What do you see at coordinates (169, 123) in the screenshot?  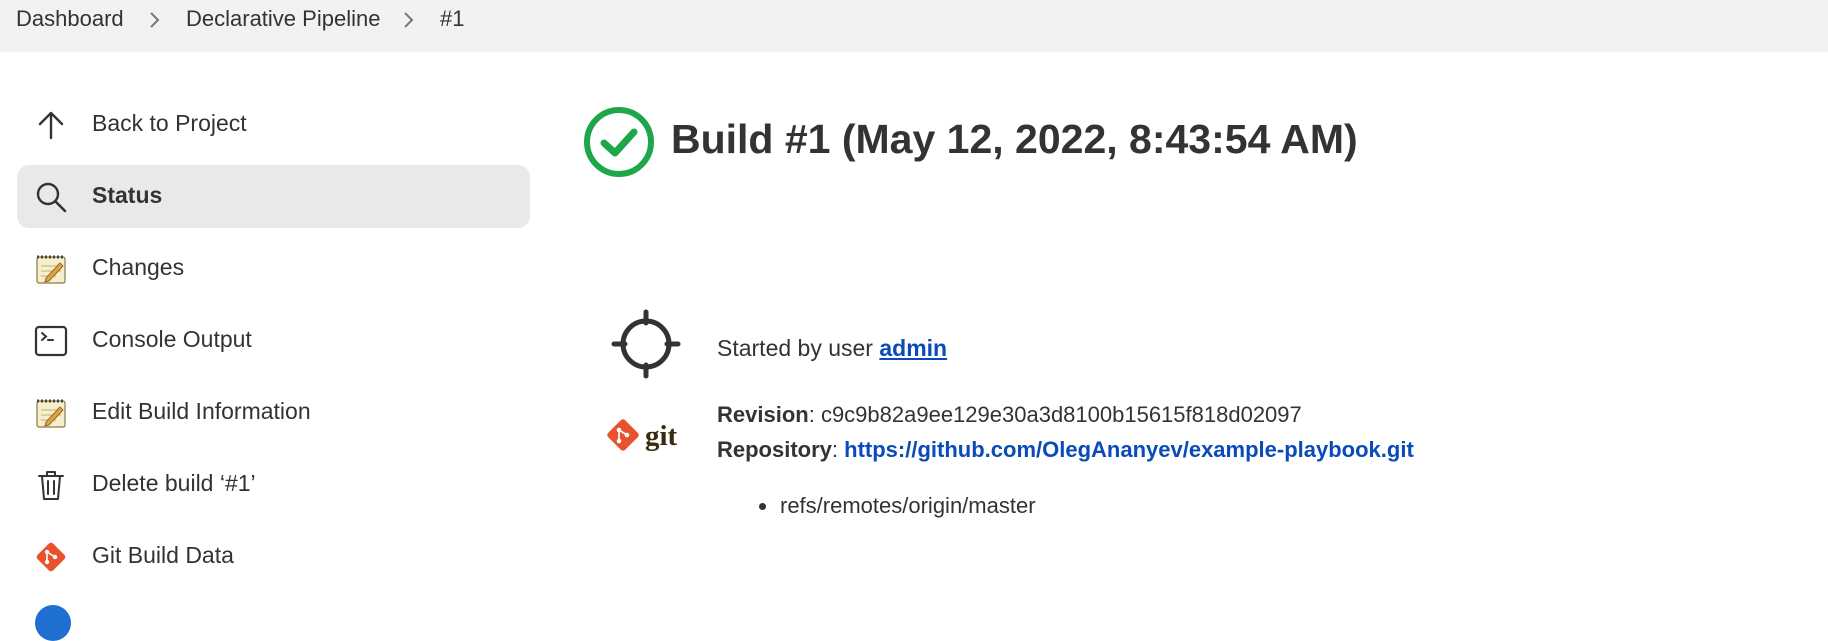 I see `sidebar-item-label: Back to Project` at bounding box center [169, 123].